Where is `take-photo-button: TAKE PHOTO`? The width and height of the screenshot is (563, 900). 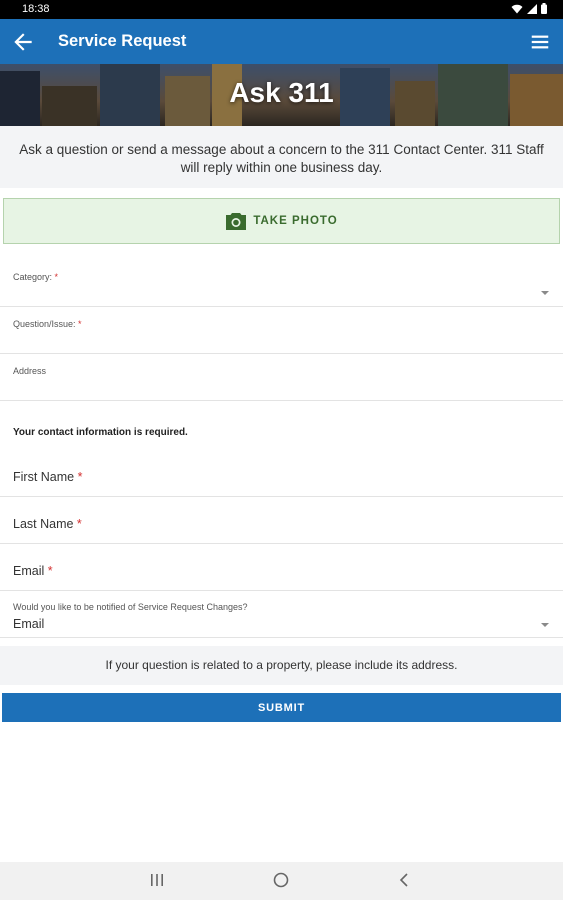 take-photo-button: TAKE PHOTO is located at coordinates (281, 221).